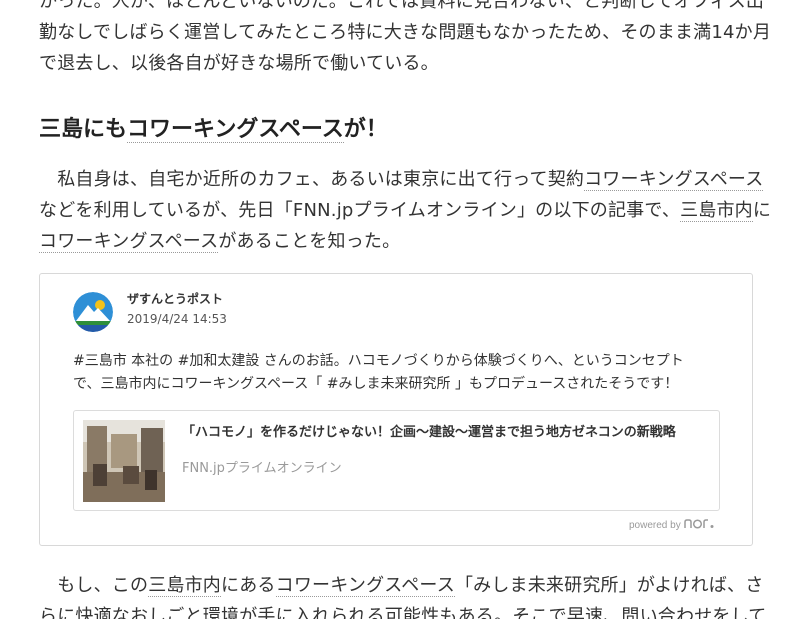  What do you see at coordinates (402, 6) in the screenshot?
I see `paragraph-line: かった。人が、ほとんどいないのだ。これでは賃料に見合わない、と判断してオフィス出` at bounding box center [402, 6].